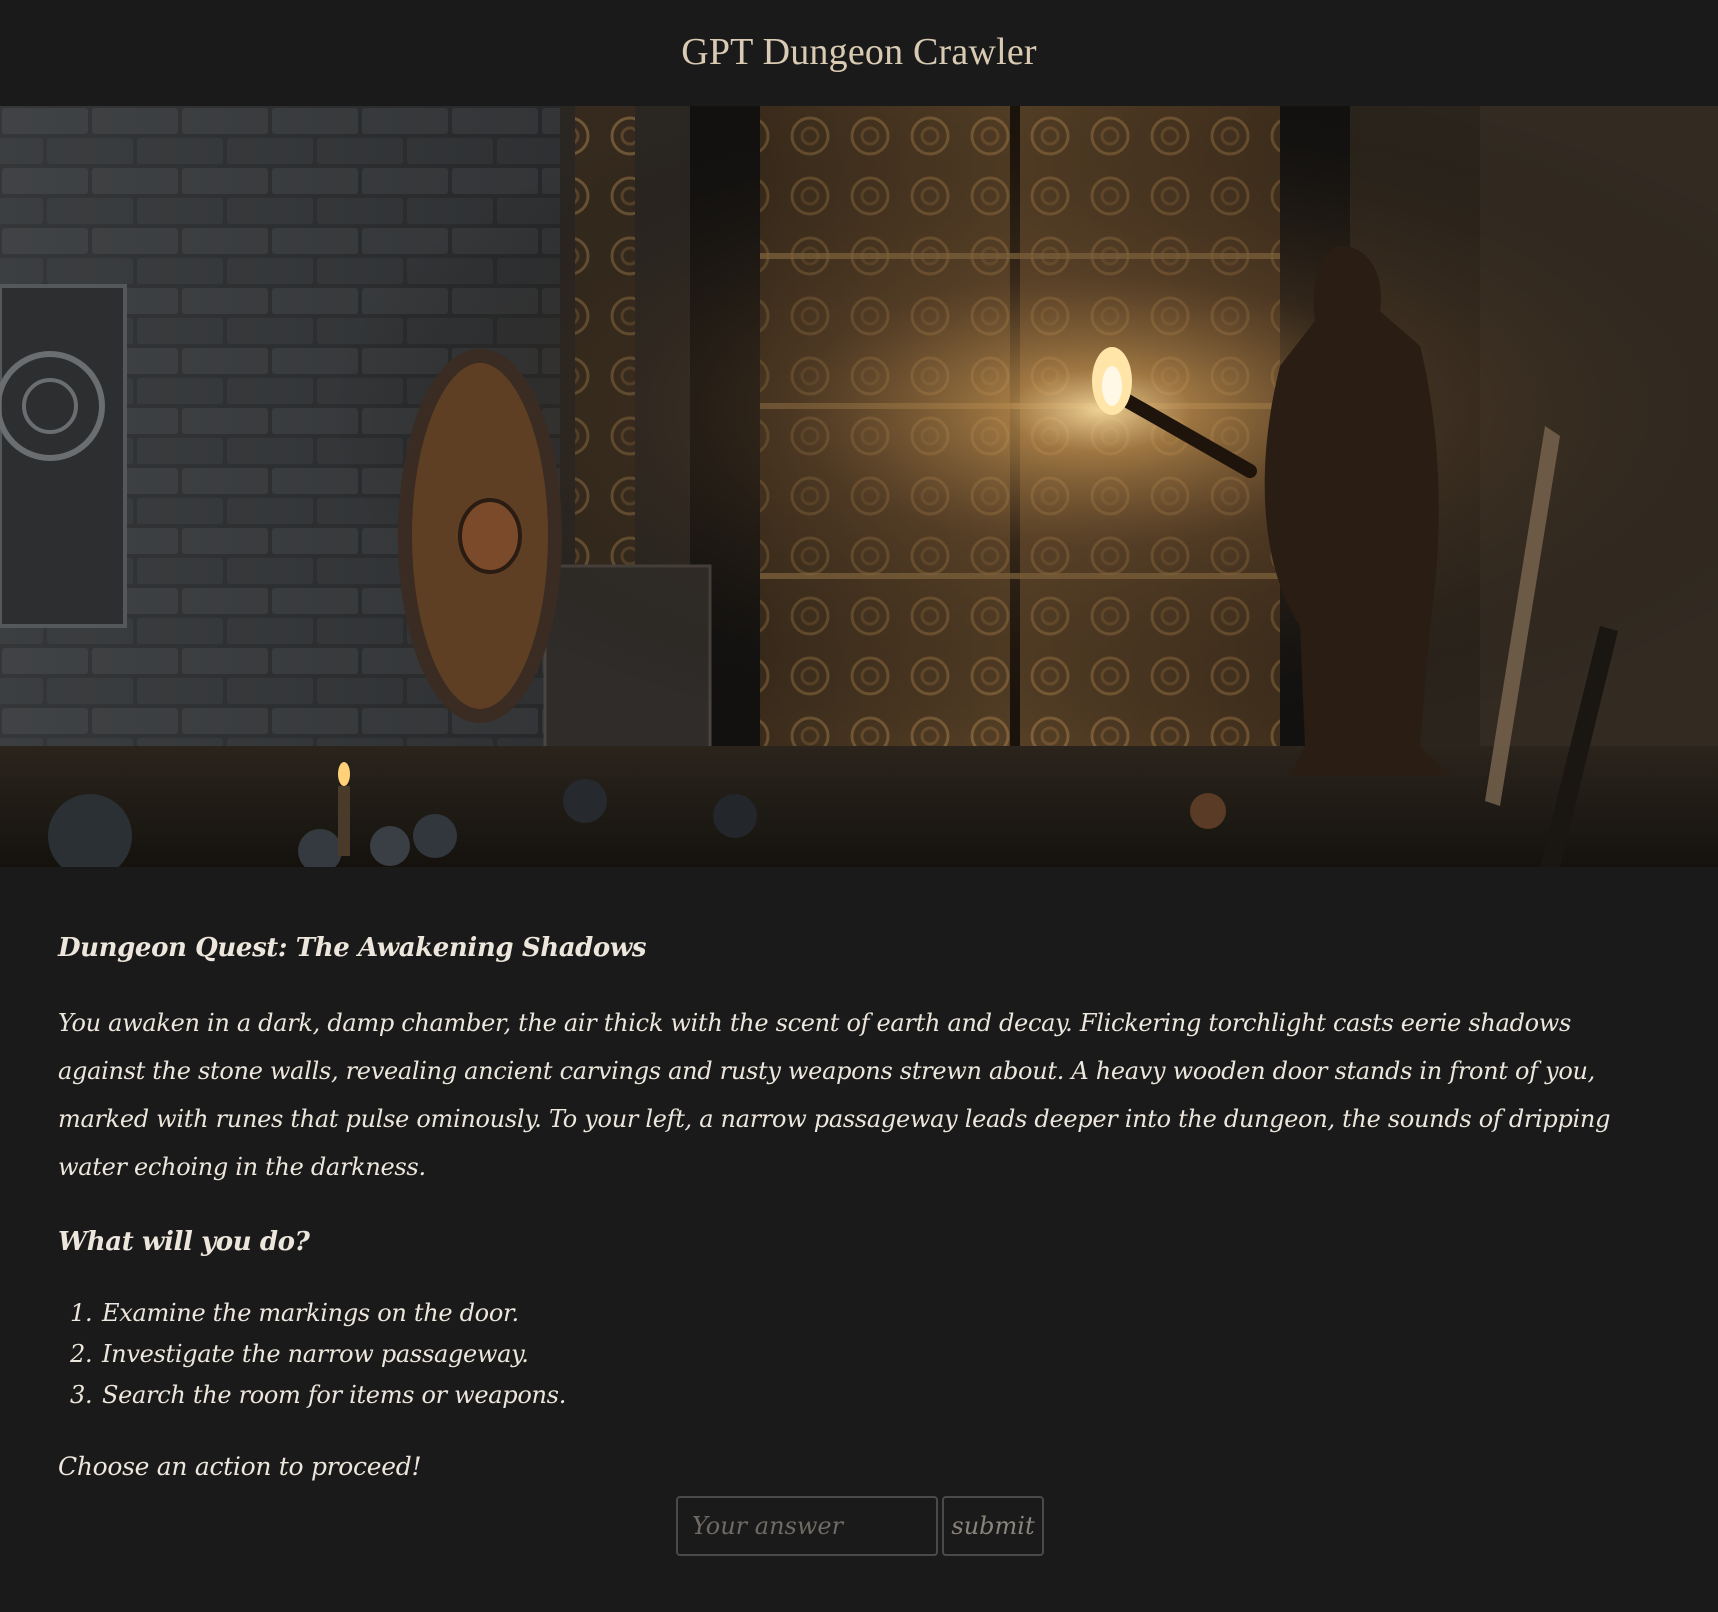 The width and height of the screenshot is (1718, 1612). I want to click on page-title: GPT Dungeon Crawler, so click(859, 52).